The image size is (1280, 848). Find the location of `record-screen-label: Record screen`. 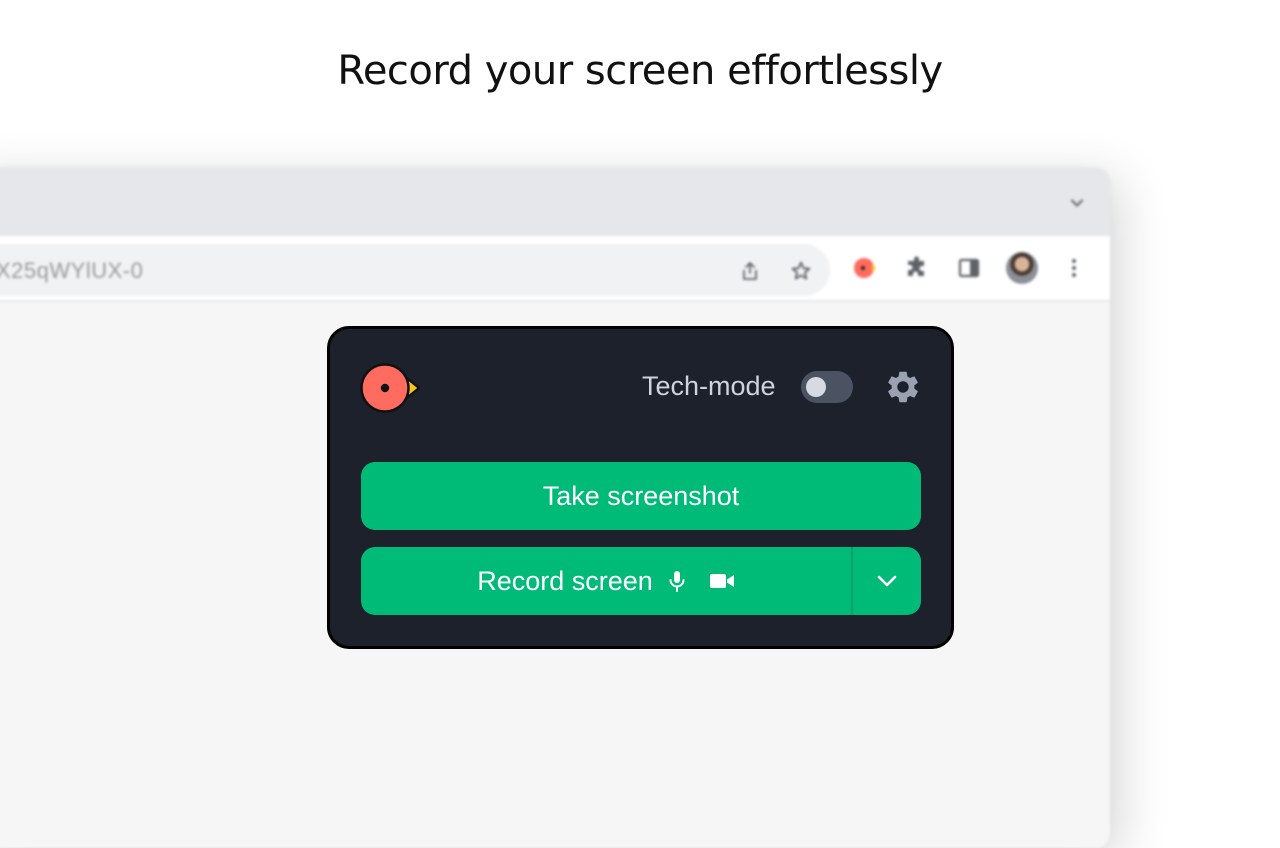

record-screen-label: Record screen is located at coordinates (565, 580).